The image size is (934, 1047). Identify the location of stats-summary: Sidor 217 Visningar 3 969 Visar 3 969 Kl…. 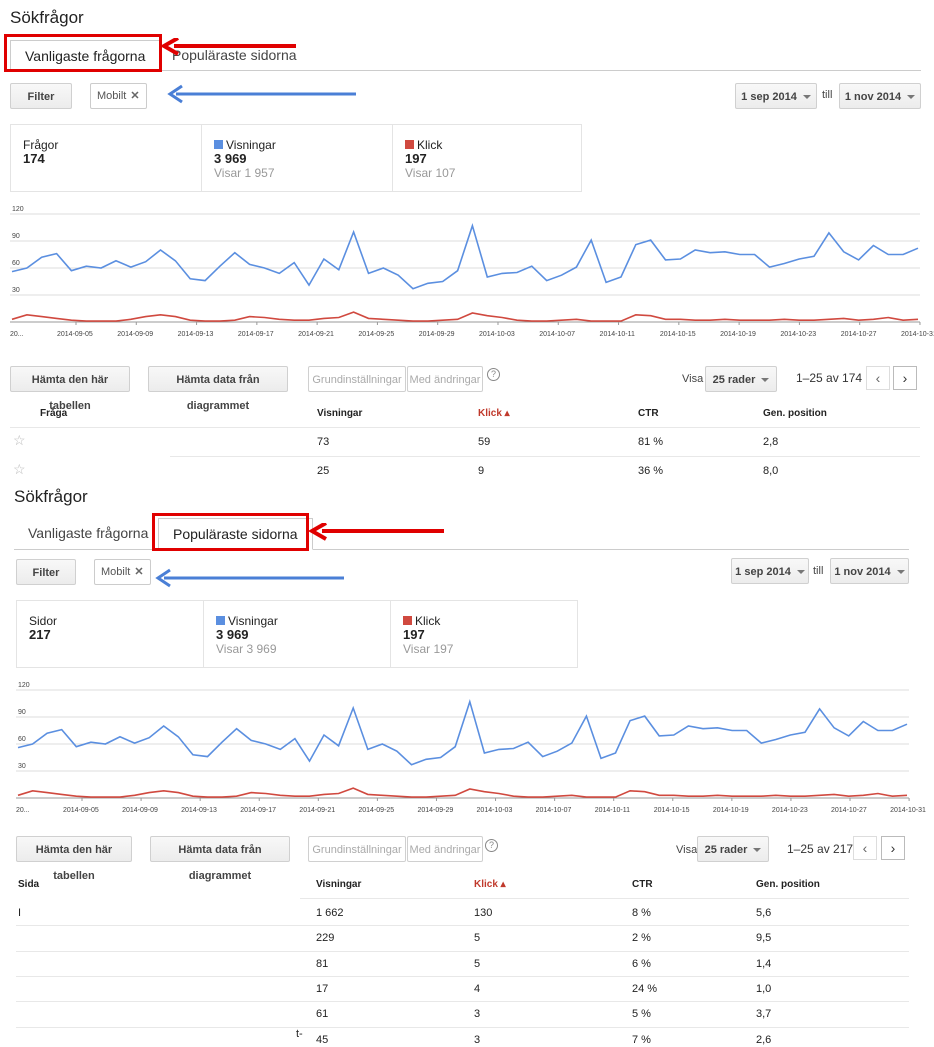
(297, 634).